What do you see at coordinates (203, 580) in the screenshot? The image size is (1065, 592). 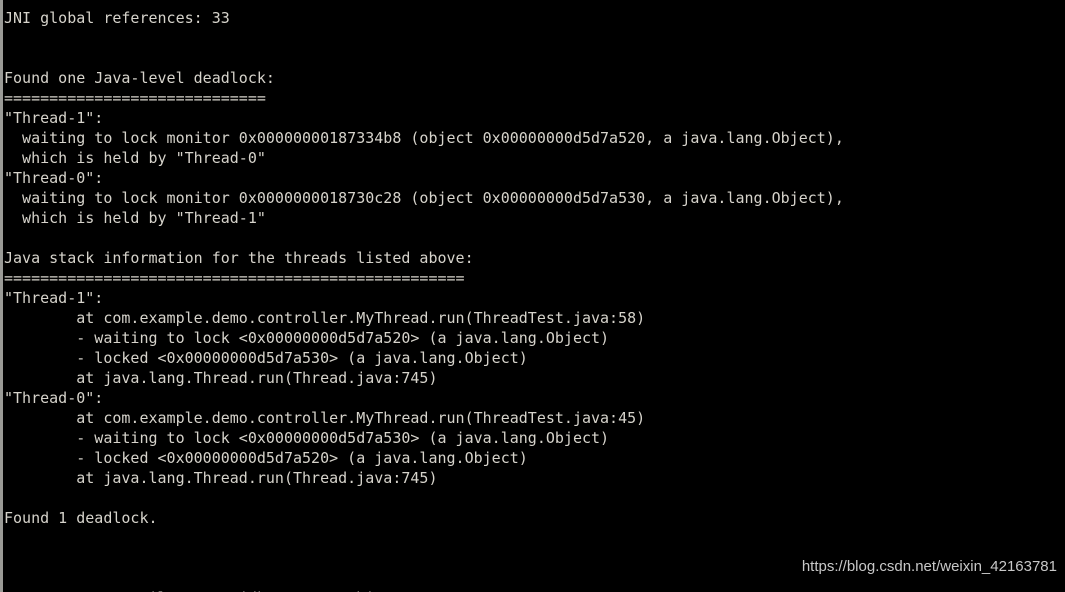 I see `command-prompt-row: C:\Program Files\Java\jdk1.8.0_111\bin>` at bounding box center [203, 580].